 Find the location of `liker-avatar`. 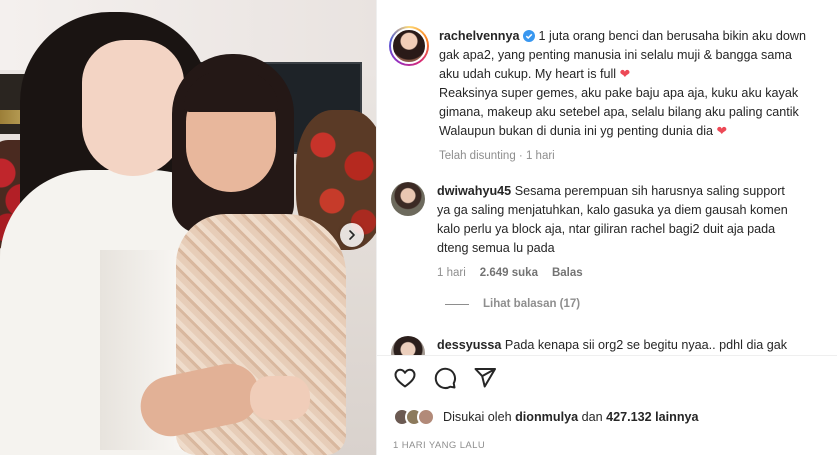

liker-avatar is located at coordinates (426, 417).